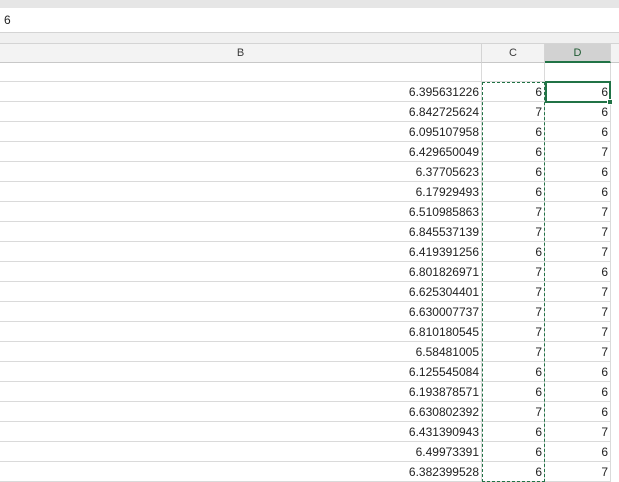  What do you see at coordinates (513, 53) in the screenshot?
I see `column-header-c: C` at bounding box center [513, 53].